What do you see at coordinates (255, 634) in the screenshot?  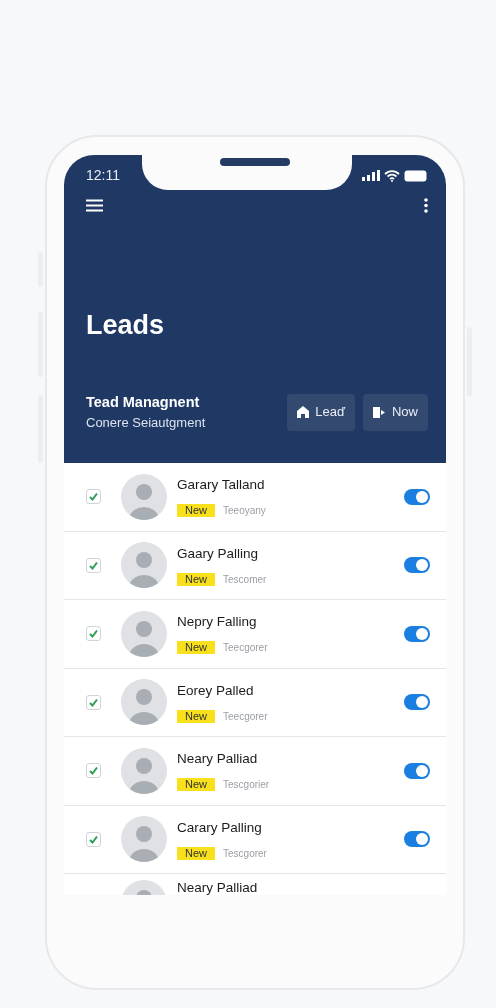 I see `lead-row: Nepry Falling New Teecgorer` at bounding box center [255, 634].